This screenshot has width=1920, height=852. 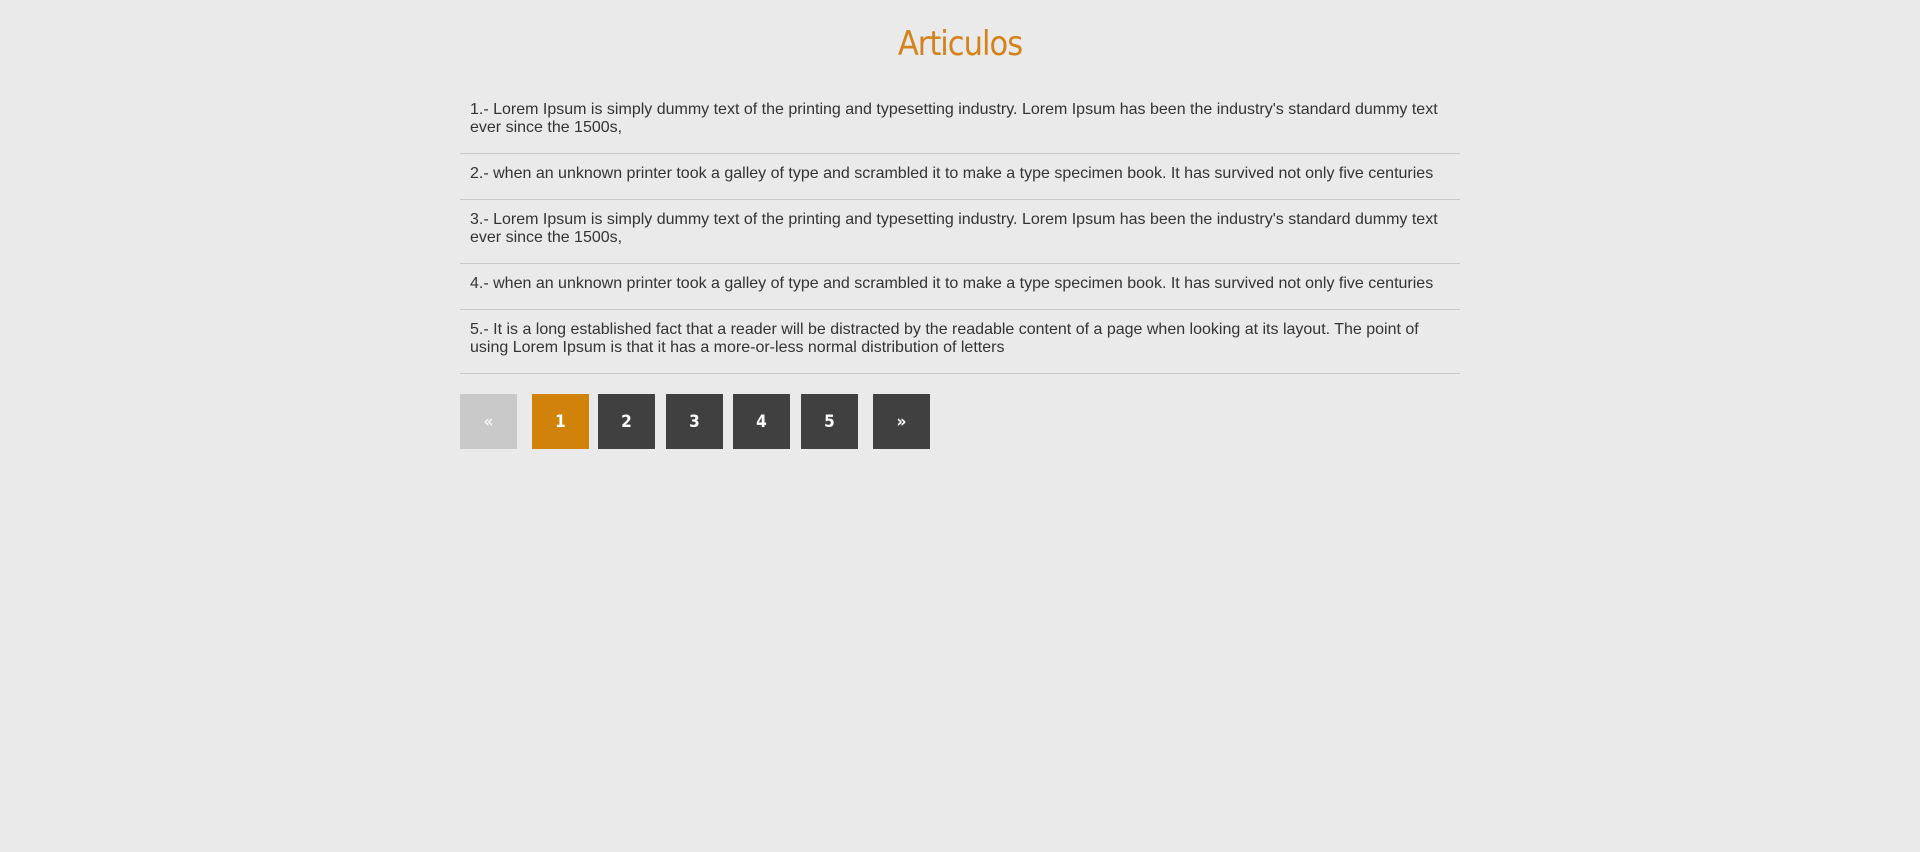 What do you see at coordinates (694, 421) in the screenshot?
I see `page-button-3: 3` at bounding box center [694, 421].